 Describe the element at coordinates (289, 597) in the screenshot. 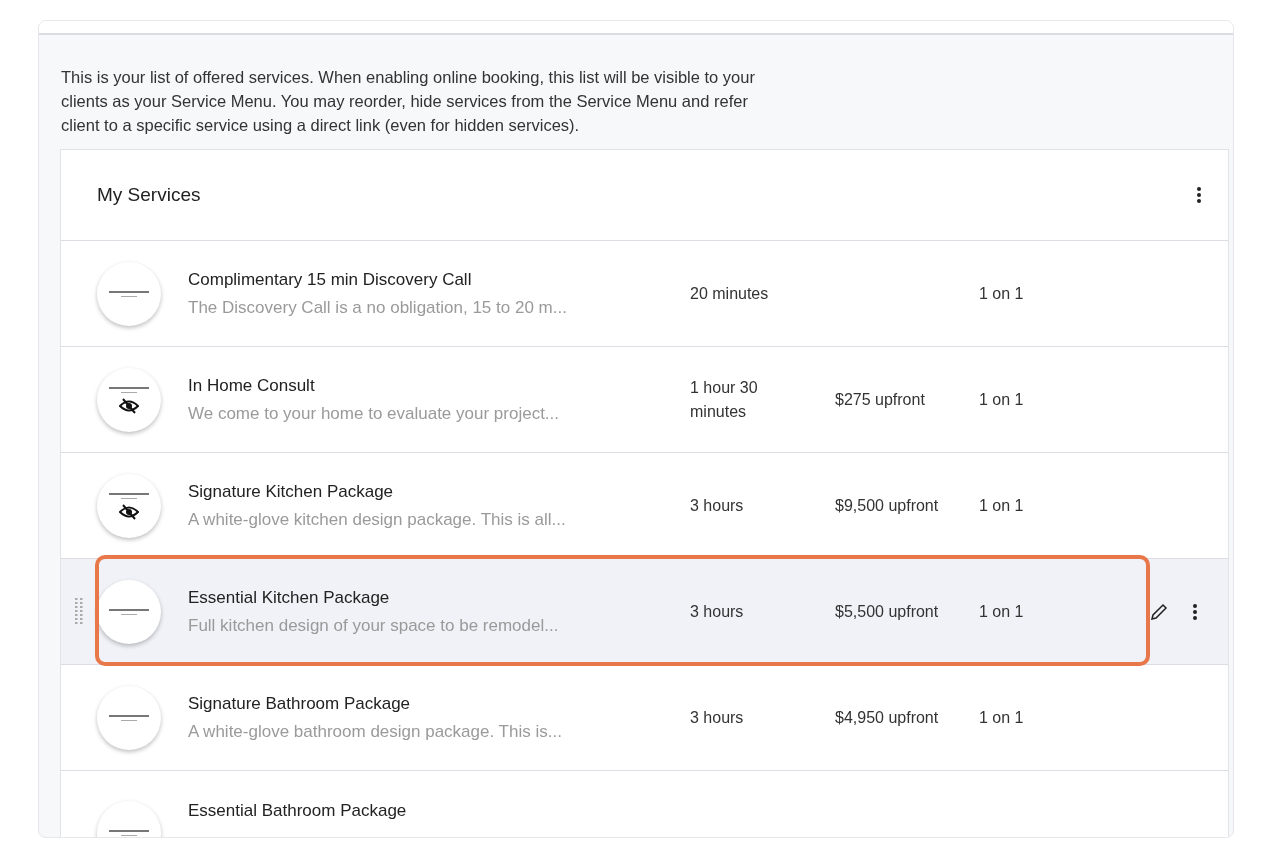

I see `service-name: Essential Kitchen Package` at that location.